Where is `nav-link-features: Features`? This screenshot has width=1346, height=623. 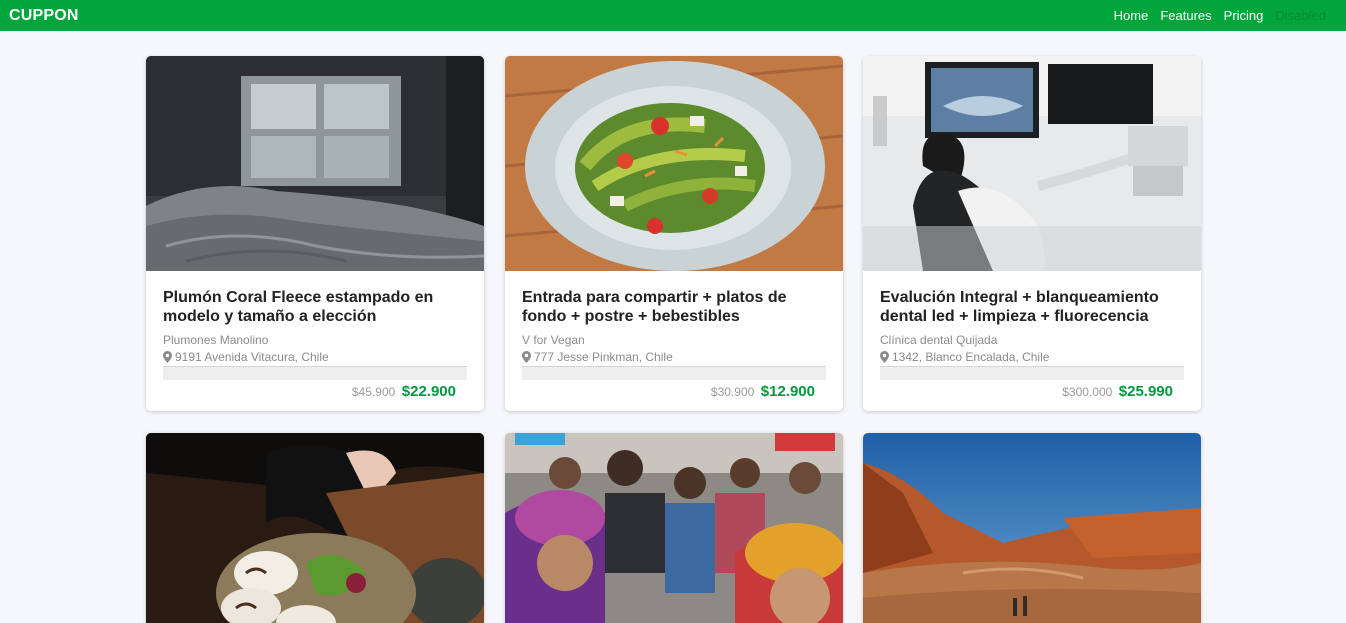
nav-link-features: Features is located at coordinates (1185, 15).